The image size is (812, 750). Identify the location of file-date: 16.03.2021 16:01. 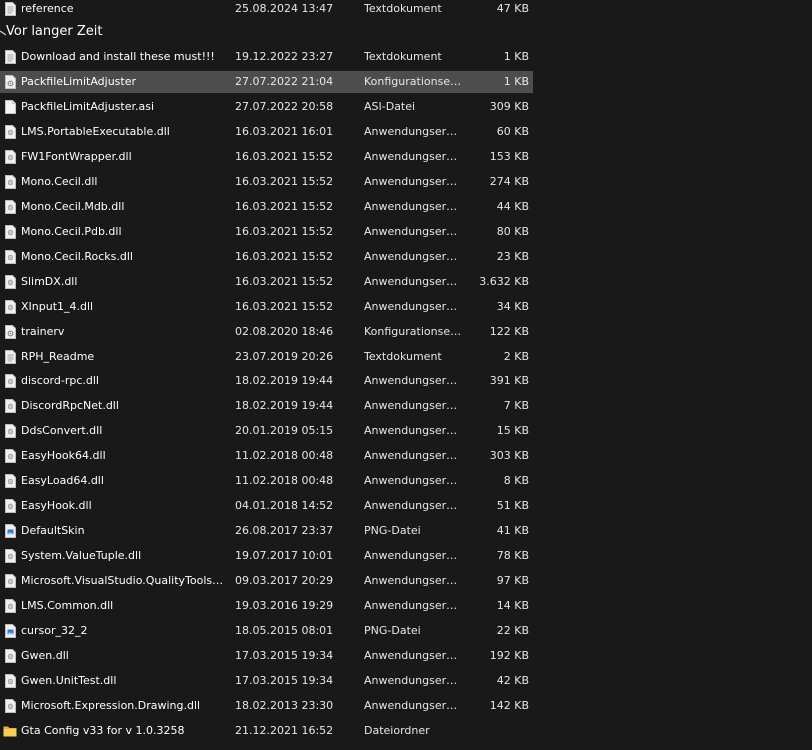
(284, 131).